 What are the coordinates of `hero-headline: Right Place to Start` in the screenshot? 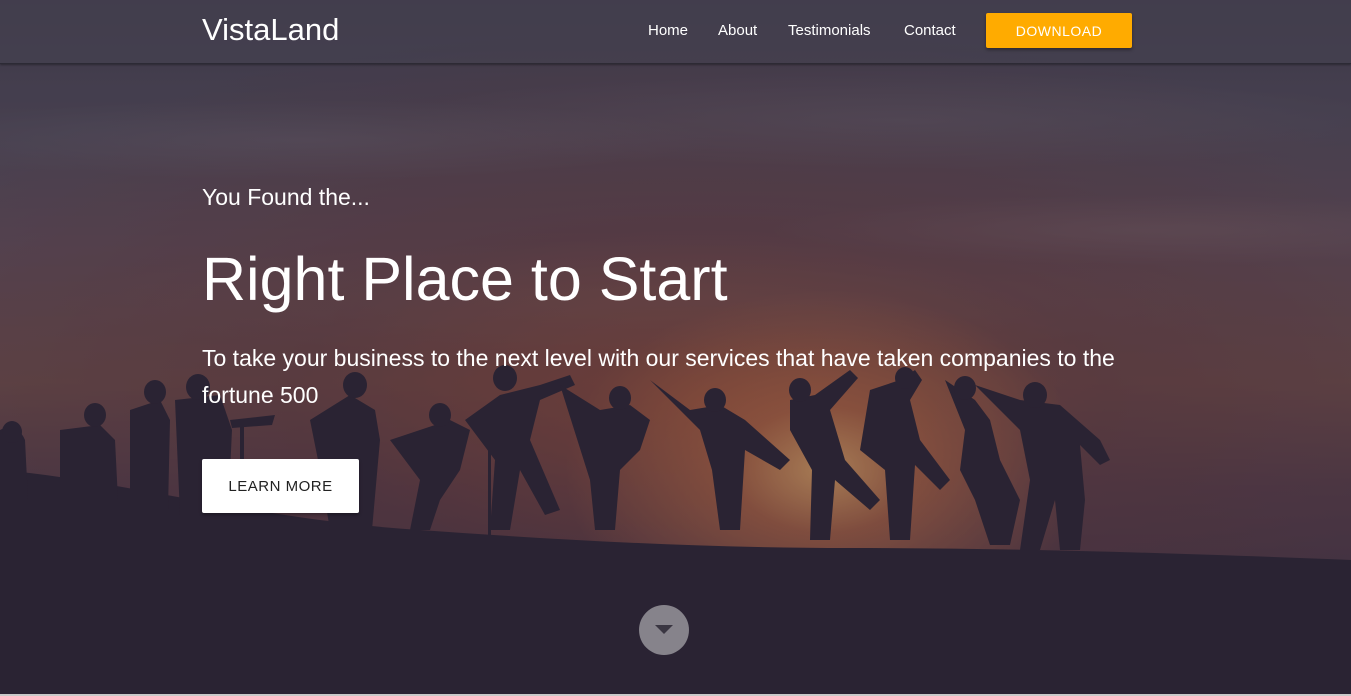 It's located at (465, 279).